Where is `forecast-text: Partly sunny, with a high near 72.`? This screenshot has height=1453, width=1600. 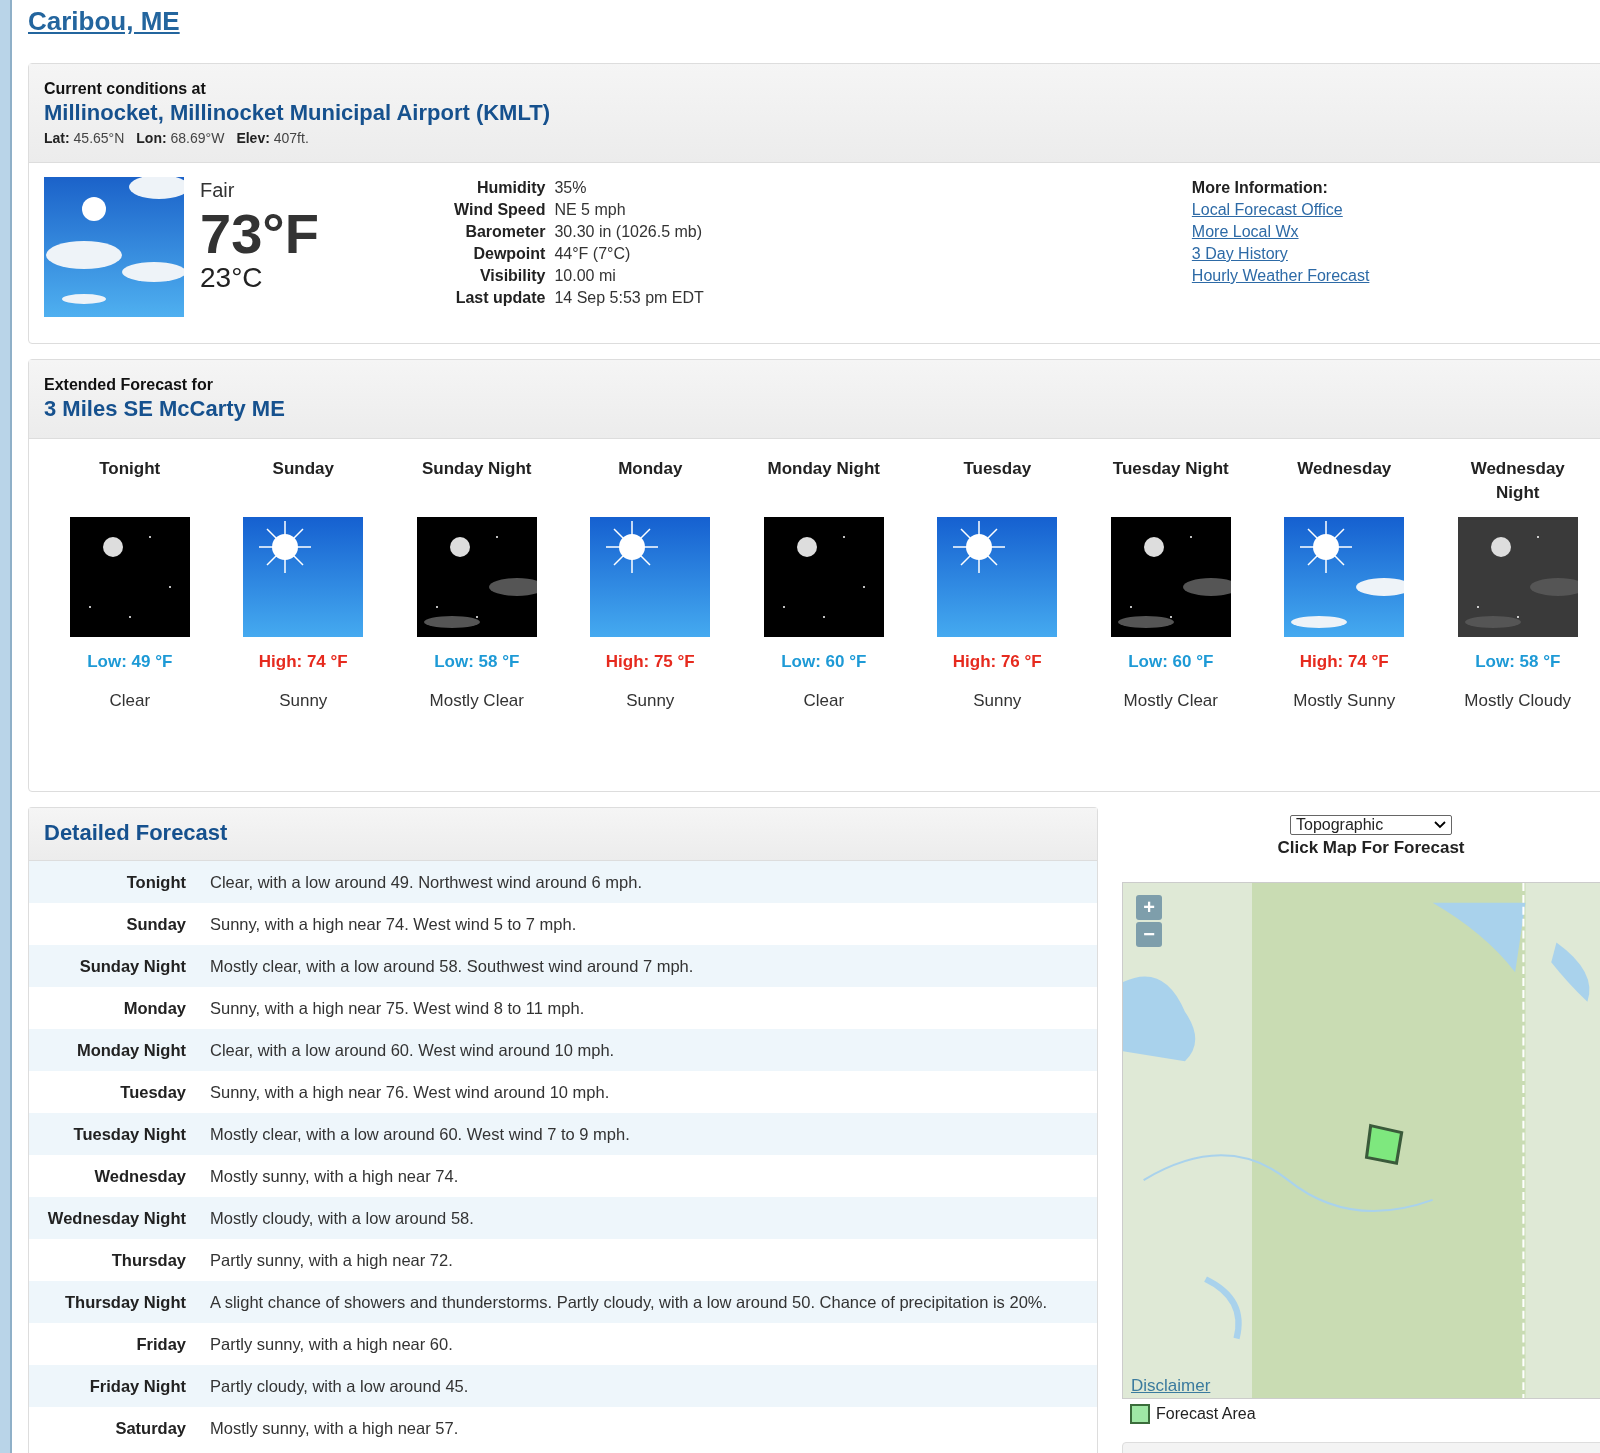 forecast-text: Partly sunny, with a high near 72. is located at coordinates (331, 1260).